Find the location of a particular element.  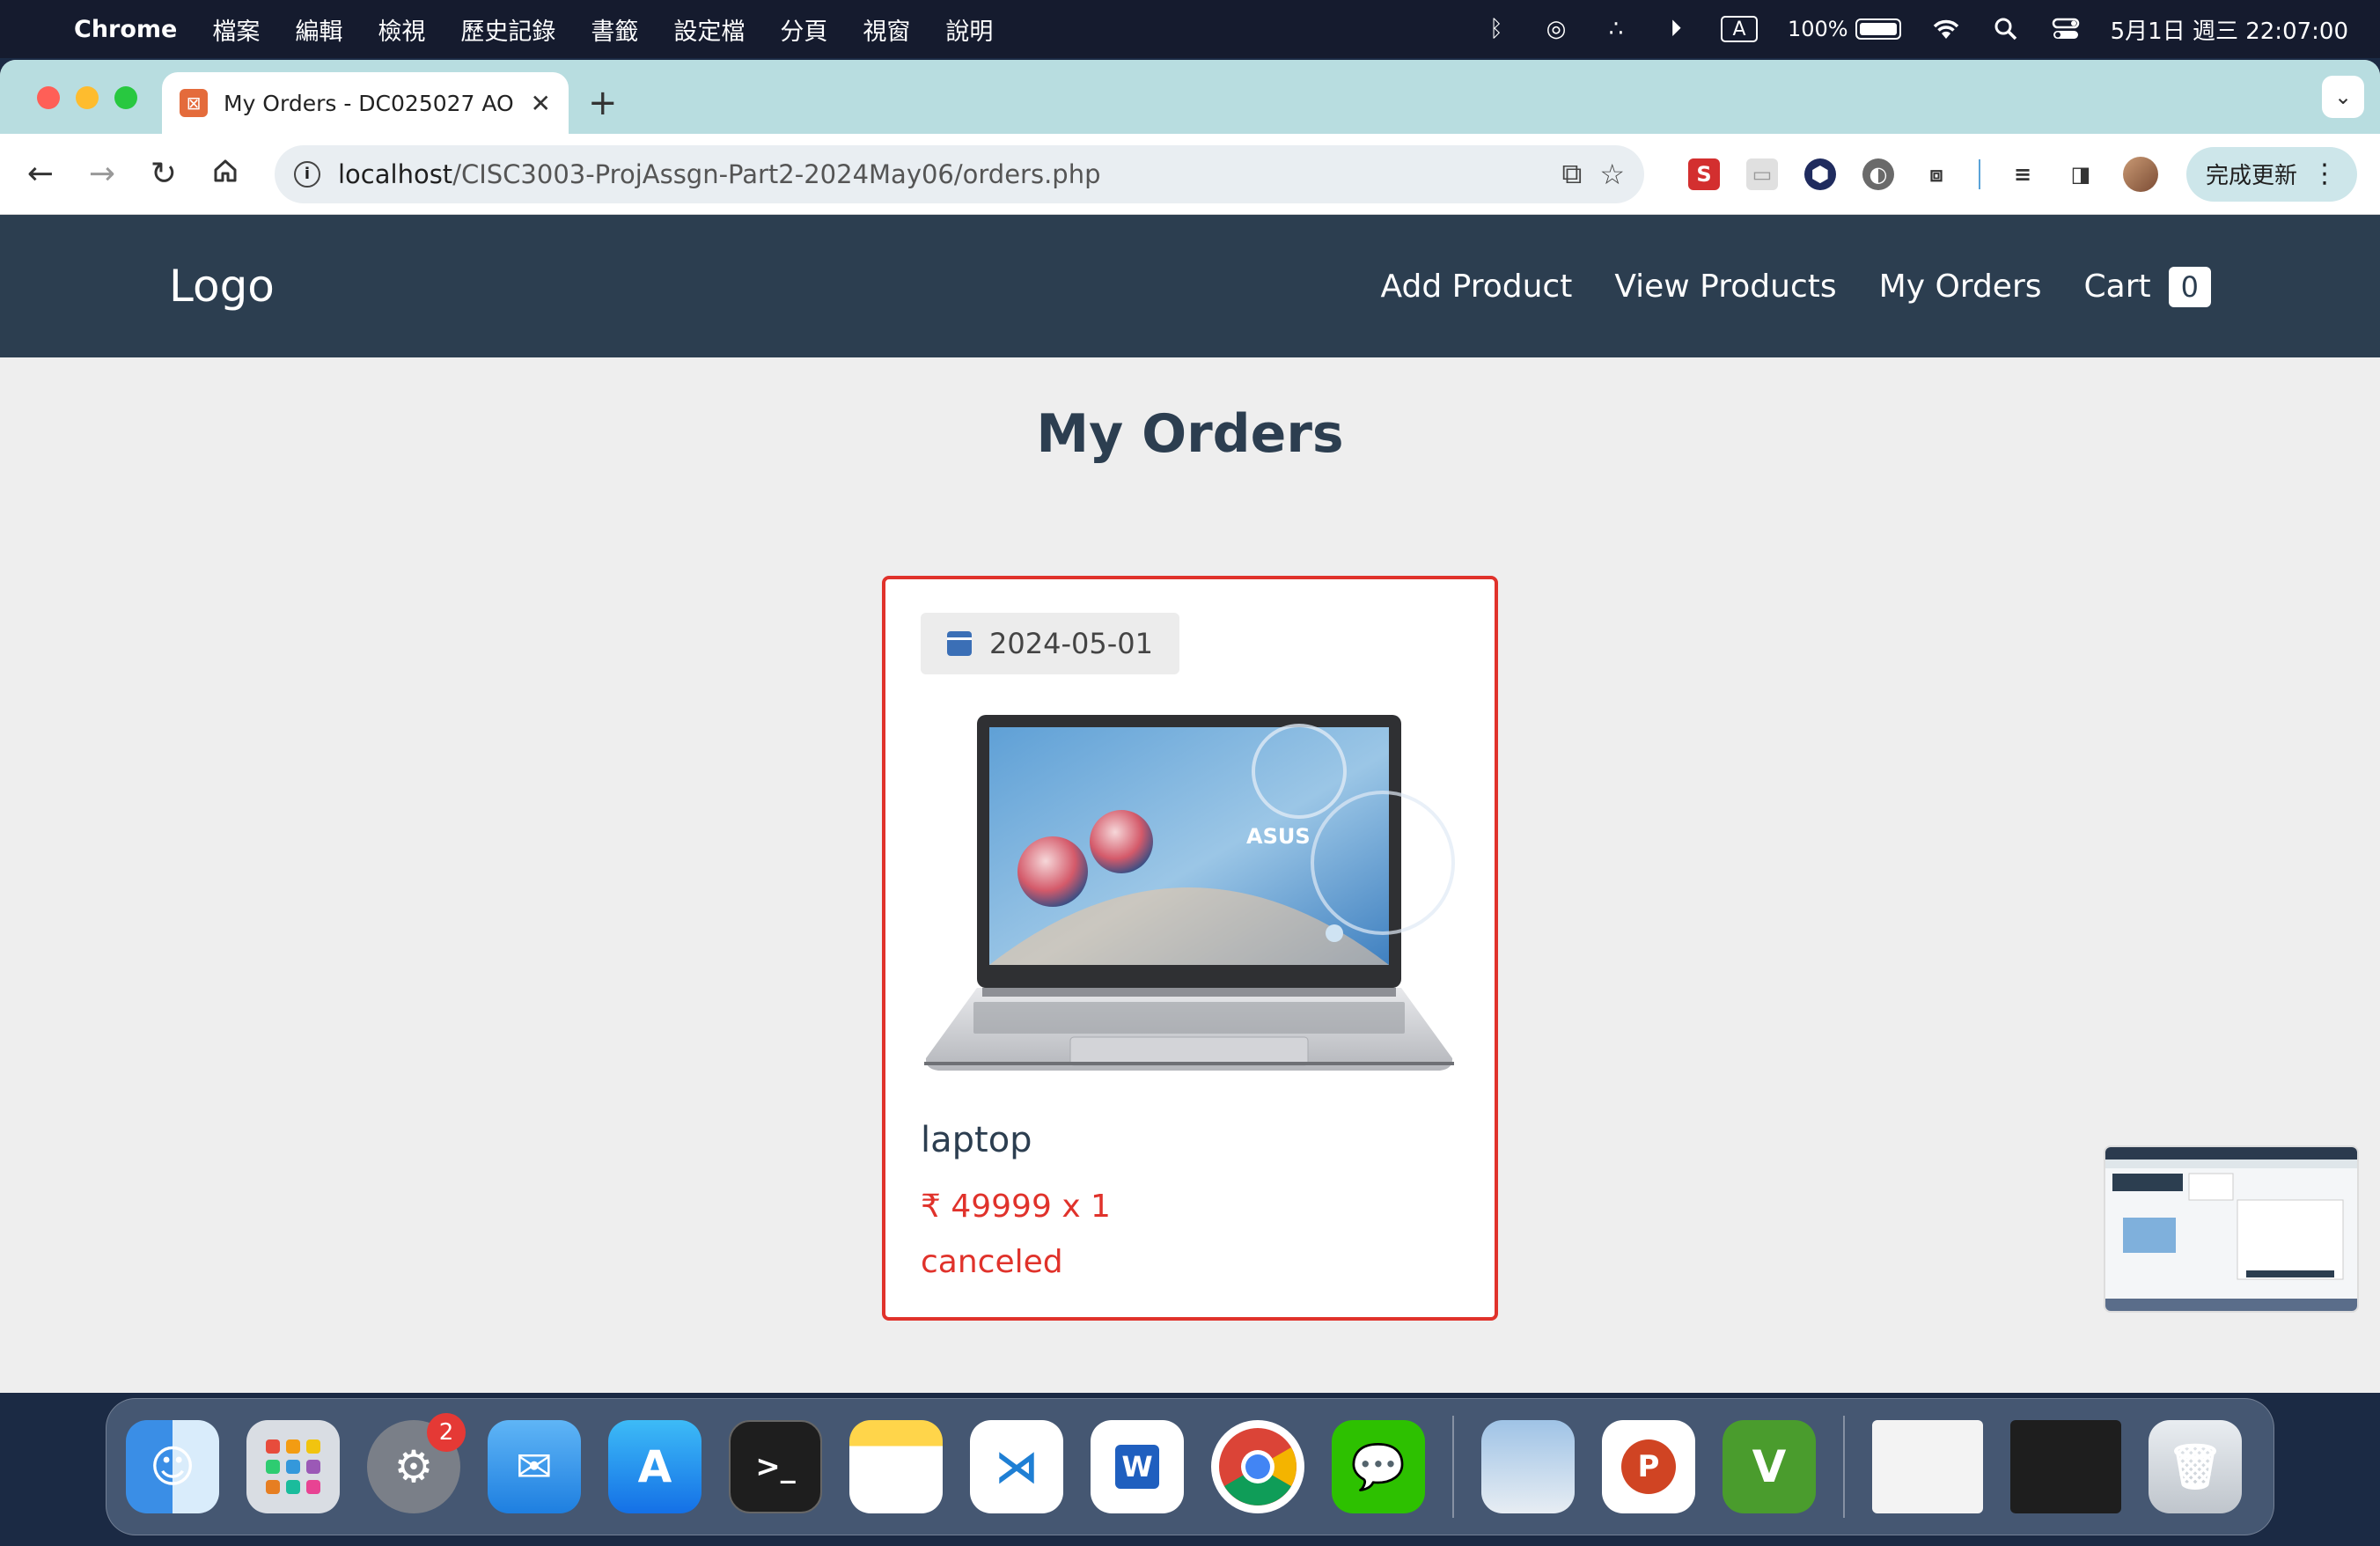

chrome-window-minimized is located at coordinates (1927, 1466).